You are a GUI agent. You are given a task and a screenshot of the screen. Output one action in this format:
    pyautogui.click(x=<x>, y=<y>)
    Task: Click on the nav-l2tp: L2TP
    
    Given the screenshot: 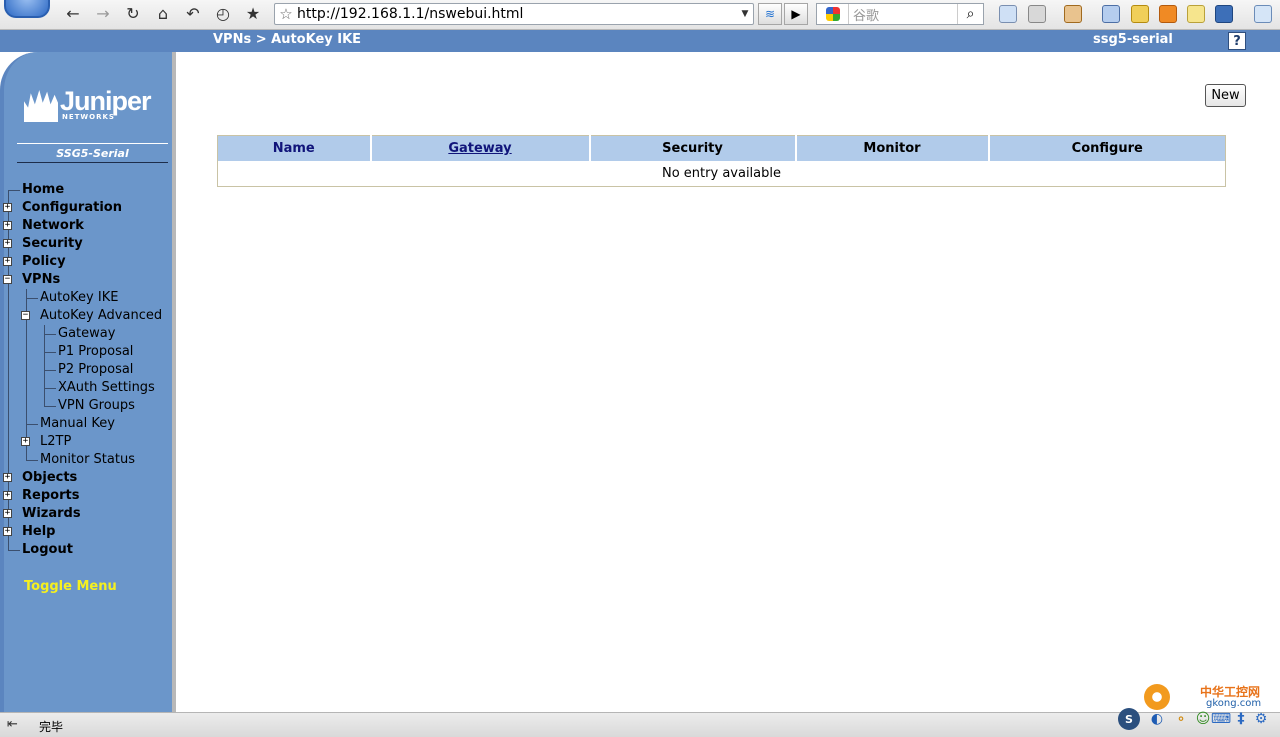 What is the action you would take?
    pyautogui.click(x=55, y=442)
    